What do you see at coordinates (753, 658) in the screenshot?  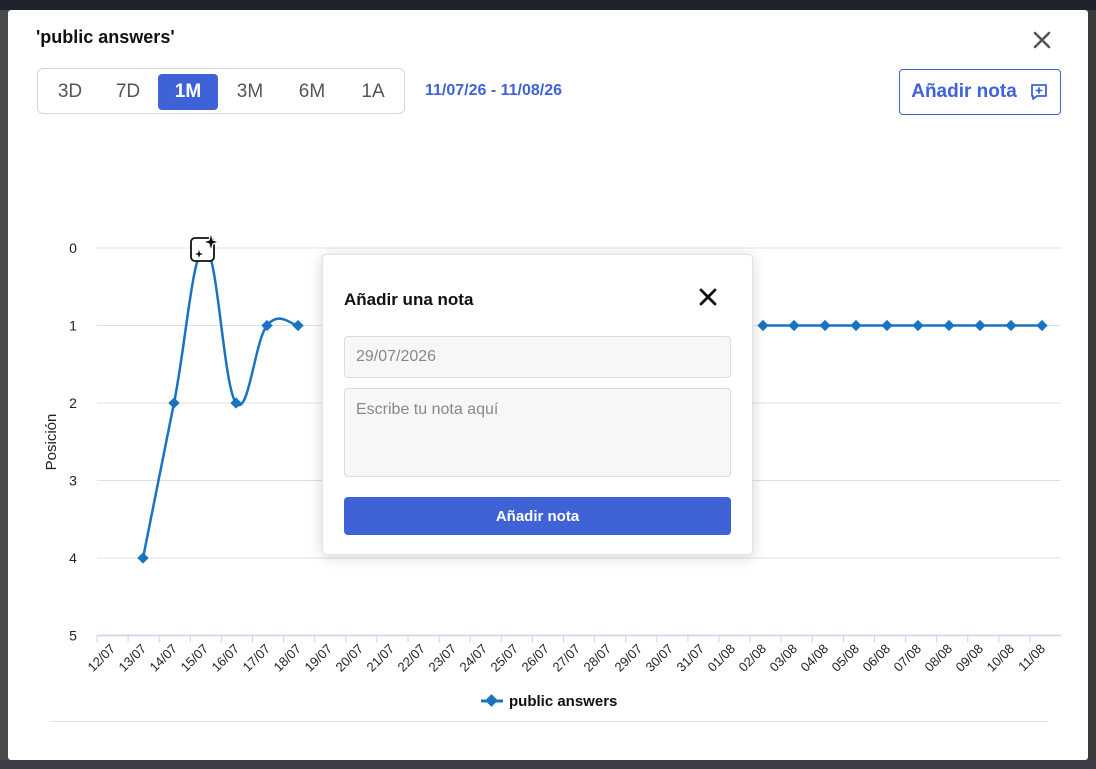 I see `x-tick-label: 02/08` at bounding box center [753, 658].